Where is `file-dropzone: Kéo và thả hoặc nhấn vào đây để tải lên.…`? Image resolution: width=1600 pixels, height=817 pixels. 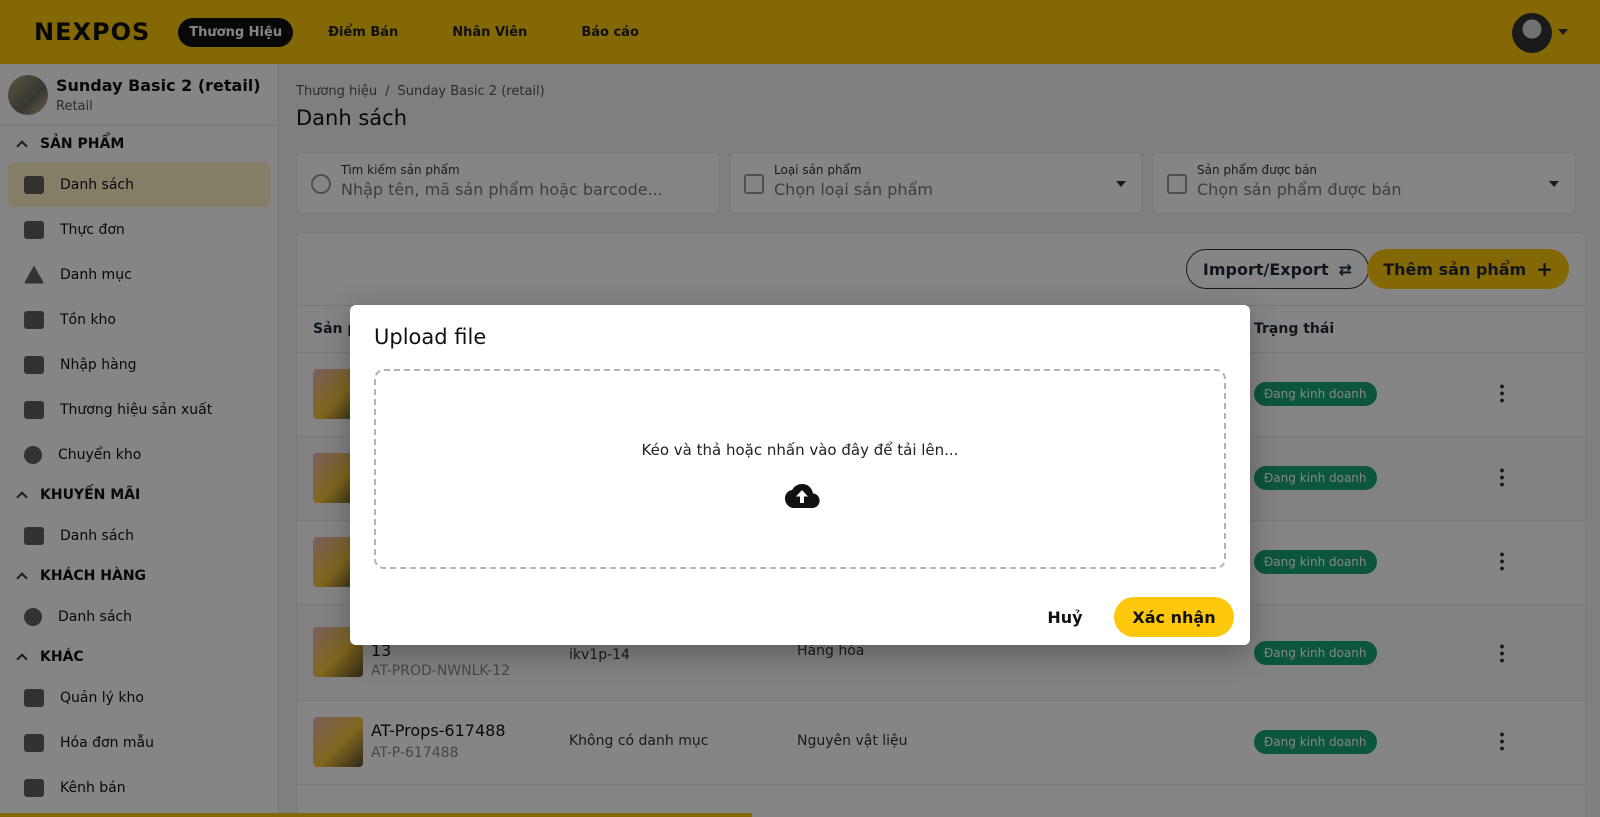
file-dropzone: Kéo và thả hoặc nhấn vào đây để tải lên.… is located at coordinates (800, 469).